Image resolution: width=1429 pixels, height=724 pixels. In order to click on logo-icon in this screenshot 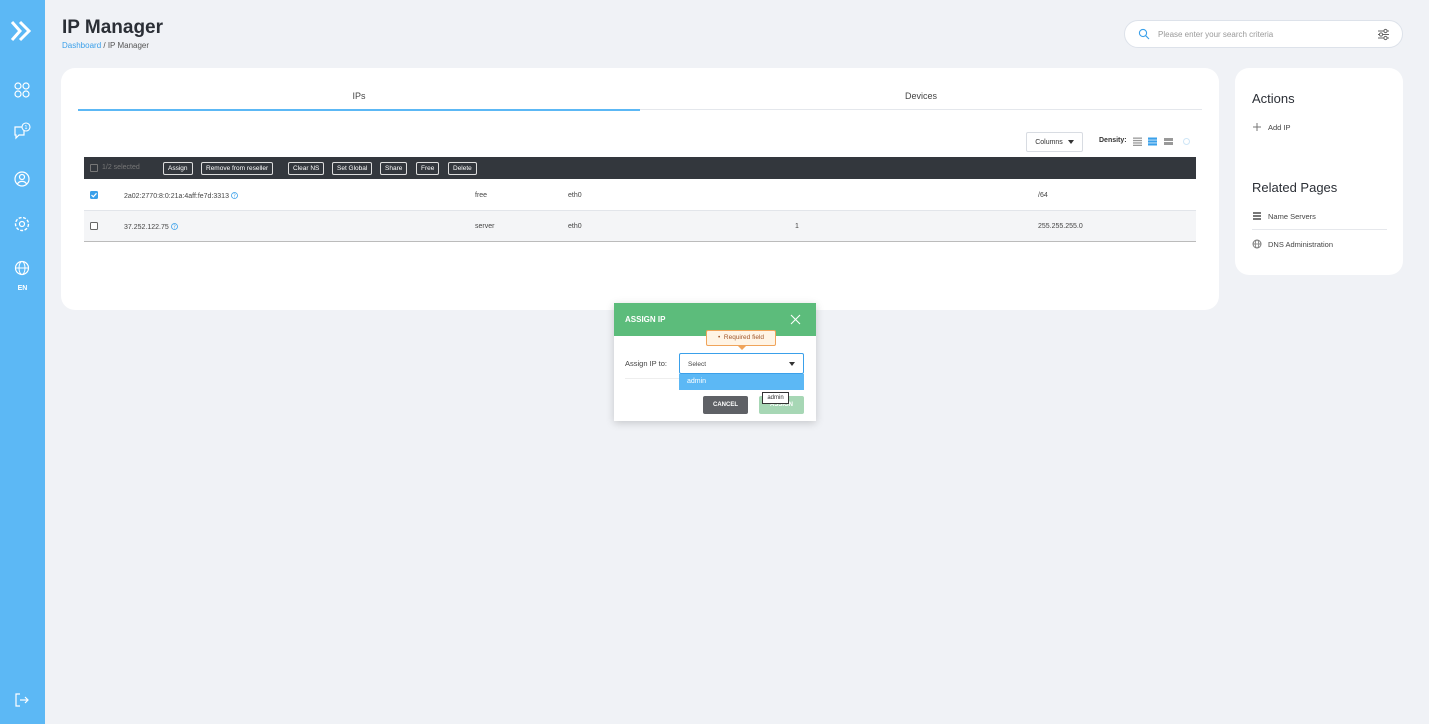, I will do `click(22, 31)`.